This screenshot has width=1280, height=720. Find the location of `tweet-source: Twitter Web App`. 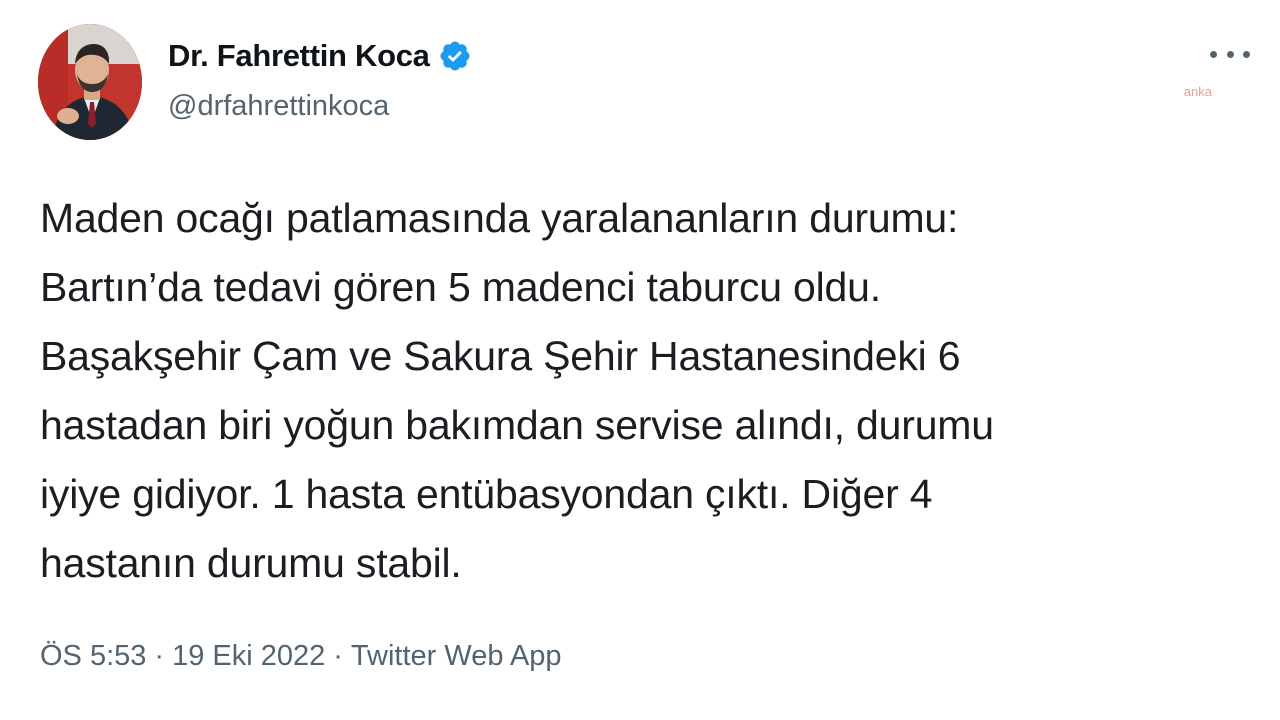

tweet-source: Twitter Web App is located at coordinates (456, 656).